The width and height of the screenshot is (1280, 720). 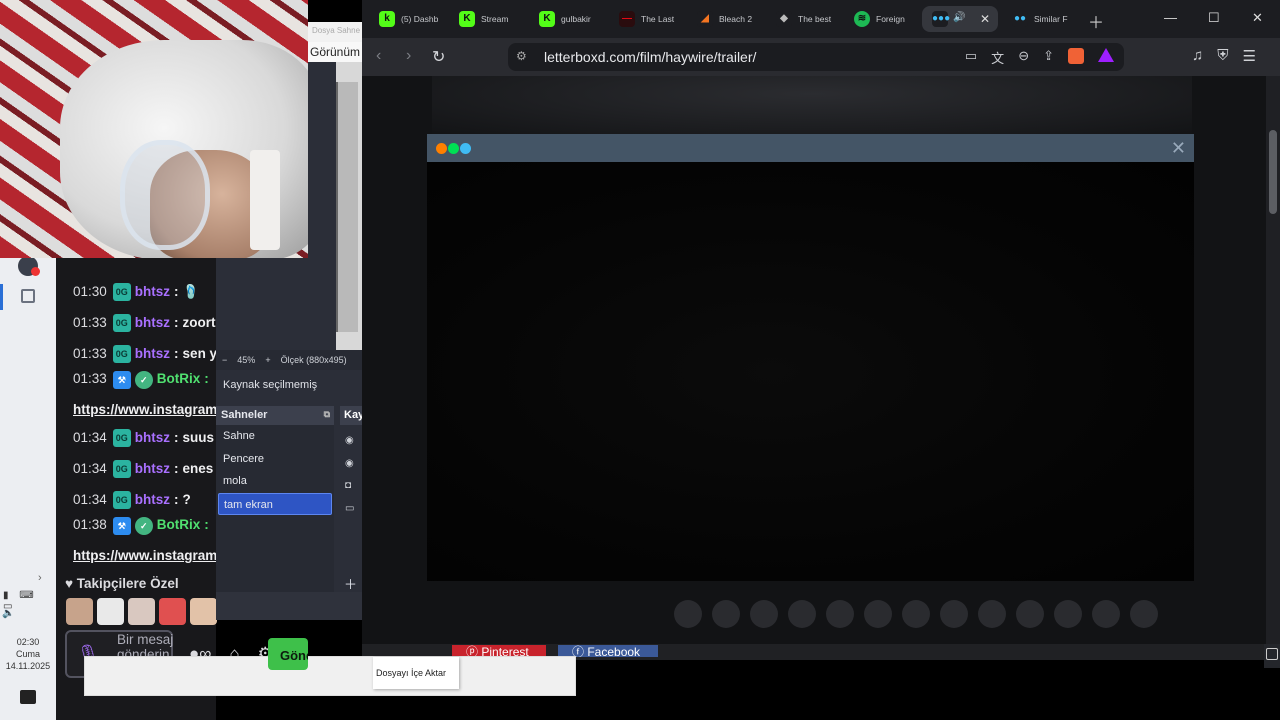 What do you see at coordinates (1170, 17) in the screenshot?
I see `minimize-icon: —` at bounding box center [1170, 17].